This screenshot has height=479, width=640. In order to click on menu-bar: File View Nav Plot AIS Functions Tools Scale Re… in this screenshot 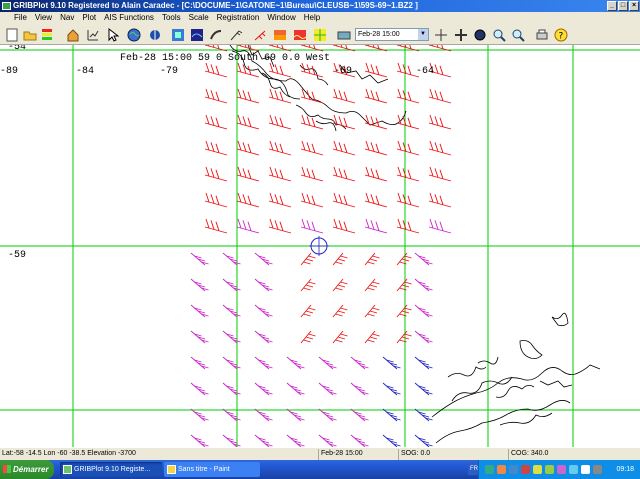, I will do `click(320, 17)`.